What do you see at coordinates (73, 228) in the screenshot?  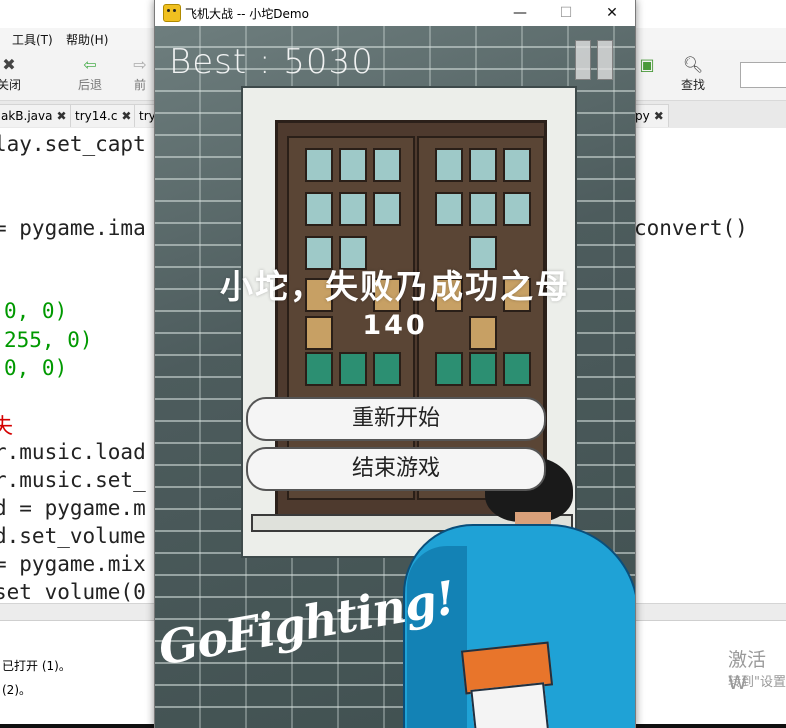 I see `code-line: = pygame.ima` at bounding box center [73, 228].